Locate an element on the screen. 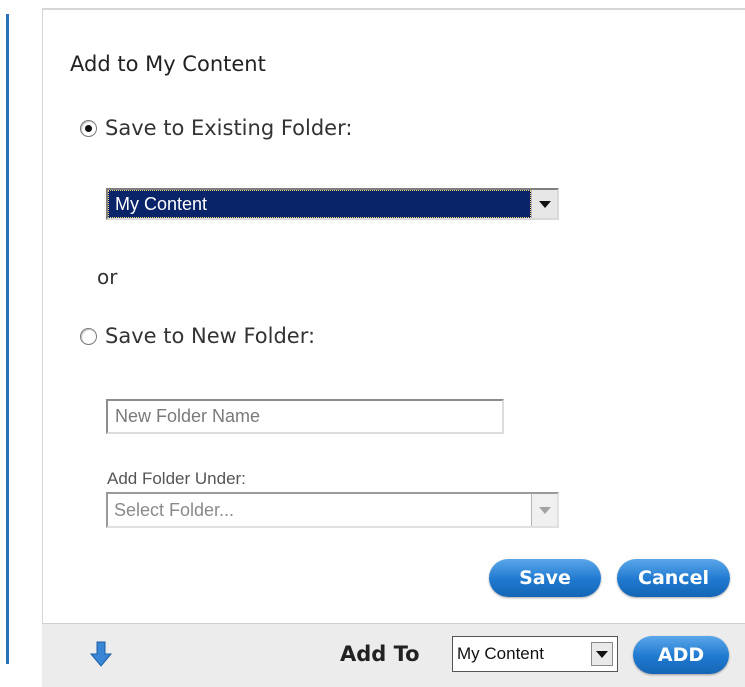 Image resolution: width=745 pixels, height=687 pixels. new-folder-option: Save to New Folder: is located at coordinates (197, 336).